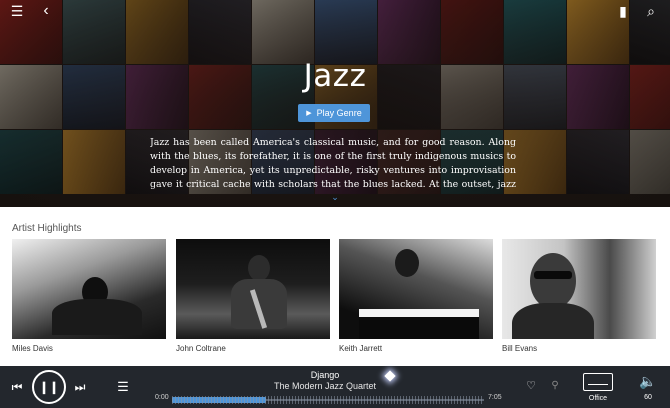  Describe the element at coordinates (648, 381) in the screenshot. I see `volume-icon: 🔈` at that location.